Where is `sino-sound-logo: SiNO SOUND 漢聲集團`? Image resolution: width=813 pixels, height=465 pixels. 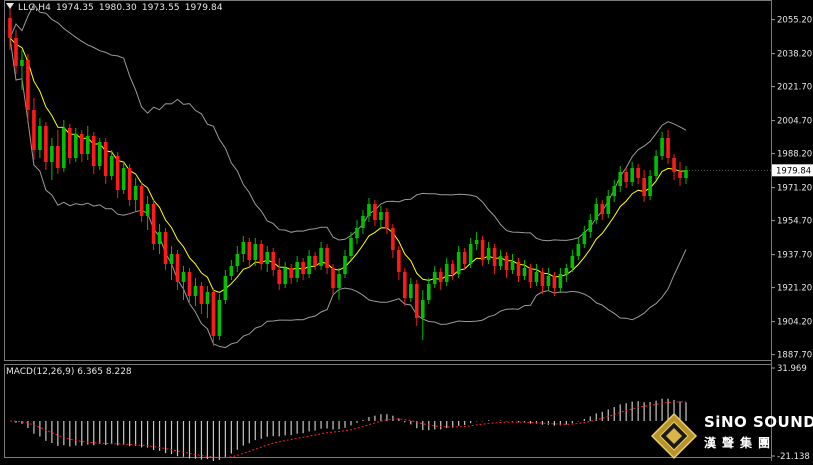
sino-sound-logo: SiNO SOUND 漢聲集團 is located at coordinates (730, 435).